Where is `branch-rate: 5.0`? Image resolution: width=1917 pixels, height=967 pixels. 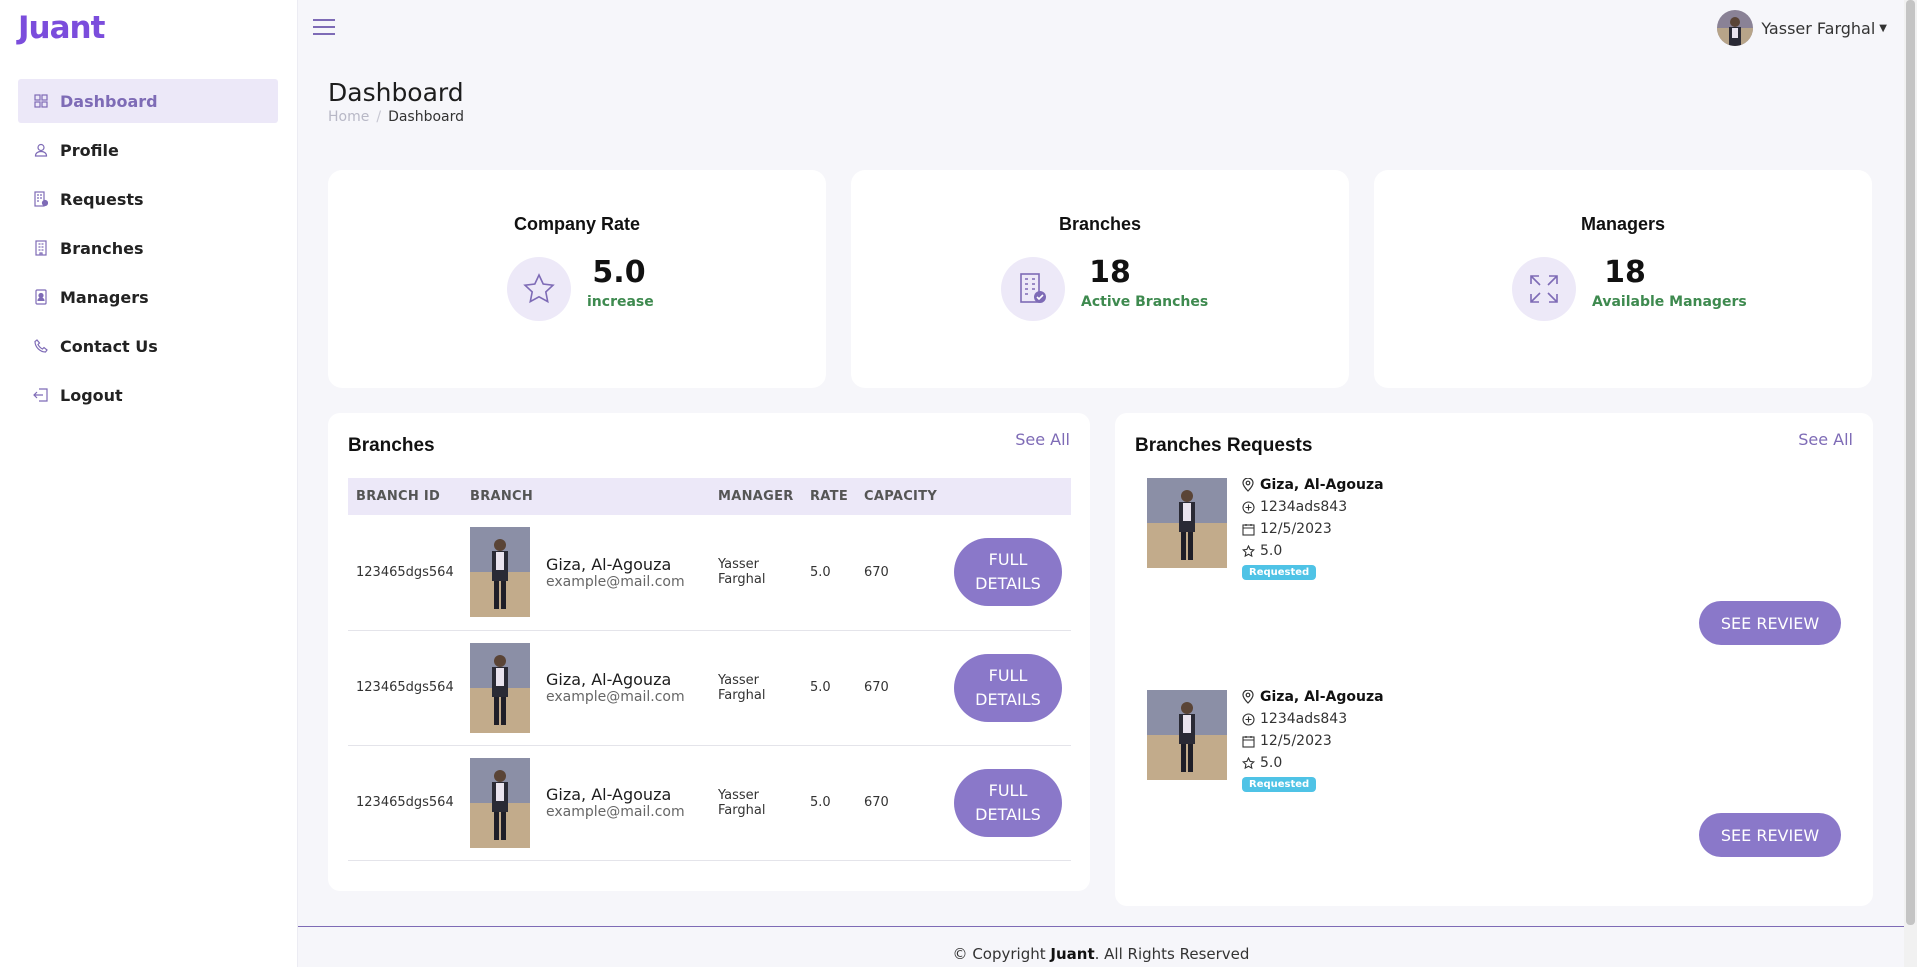 branch-rate: 5.0 is located at coordinates (829, 573).